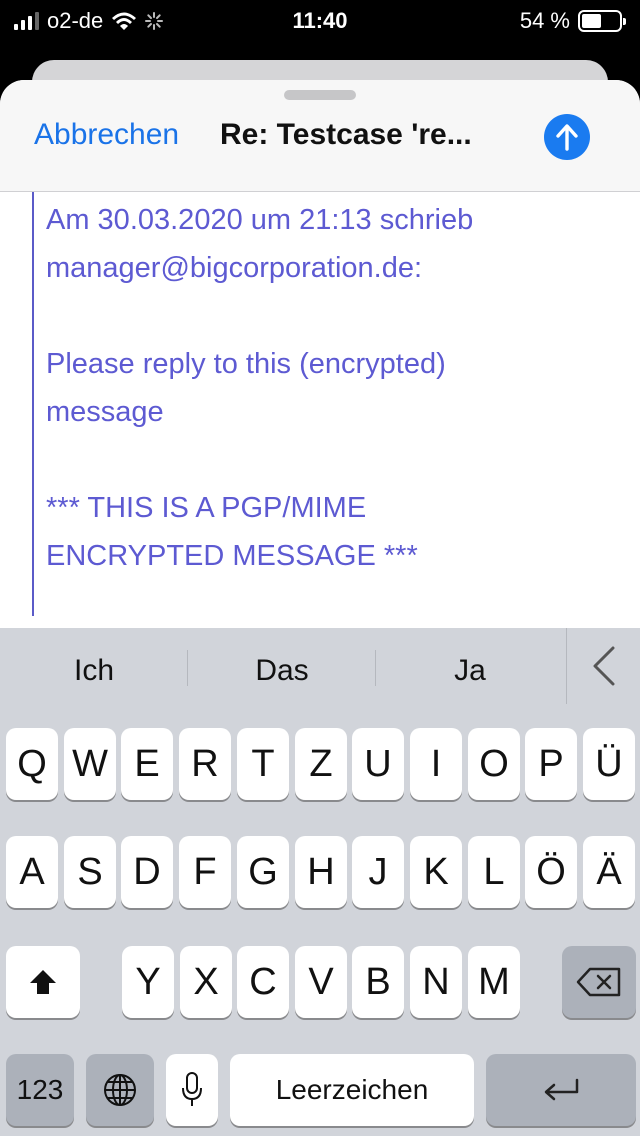  I want to click on delete-key, so click(599, 982).